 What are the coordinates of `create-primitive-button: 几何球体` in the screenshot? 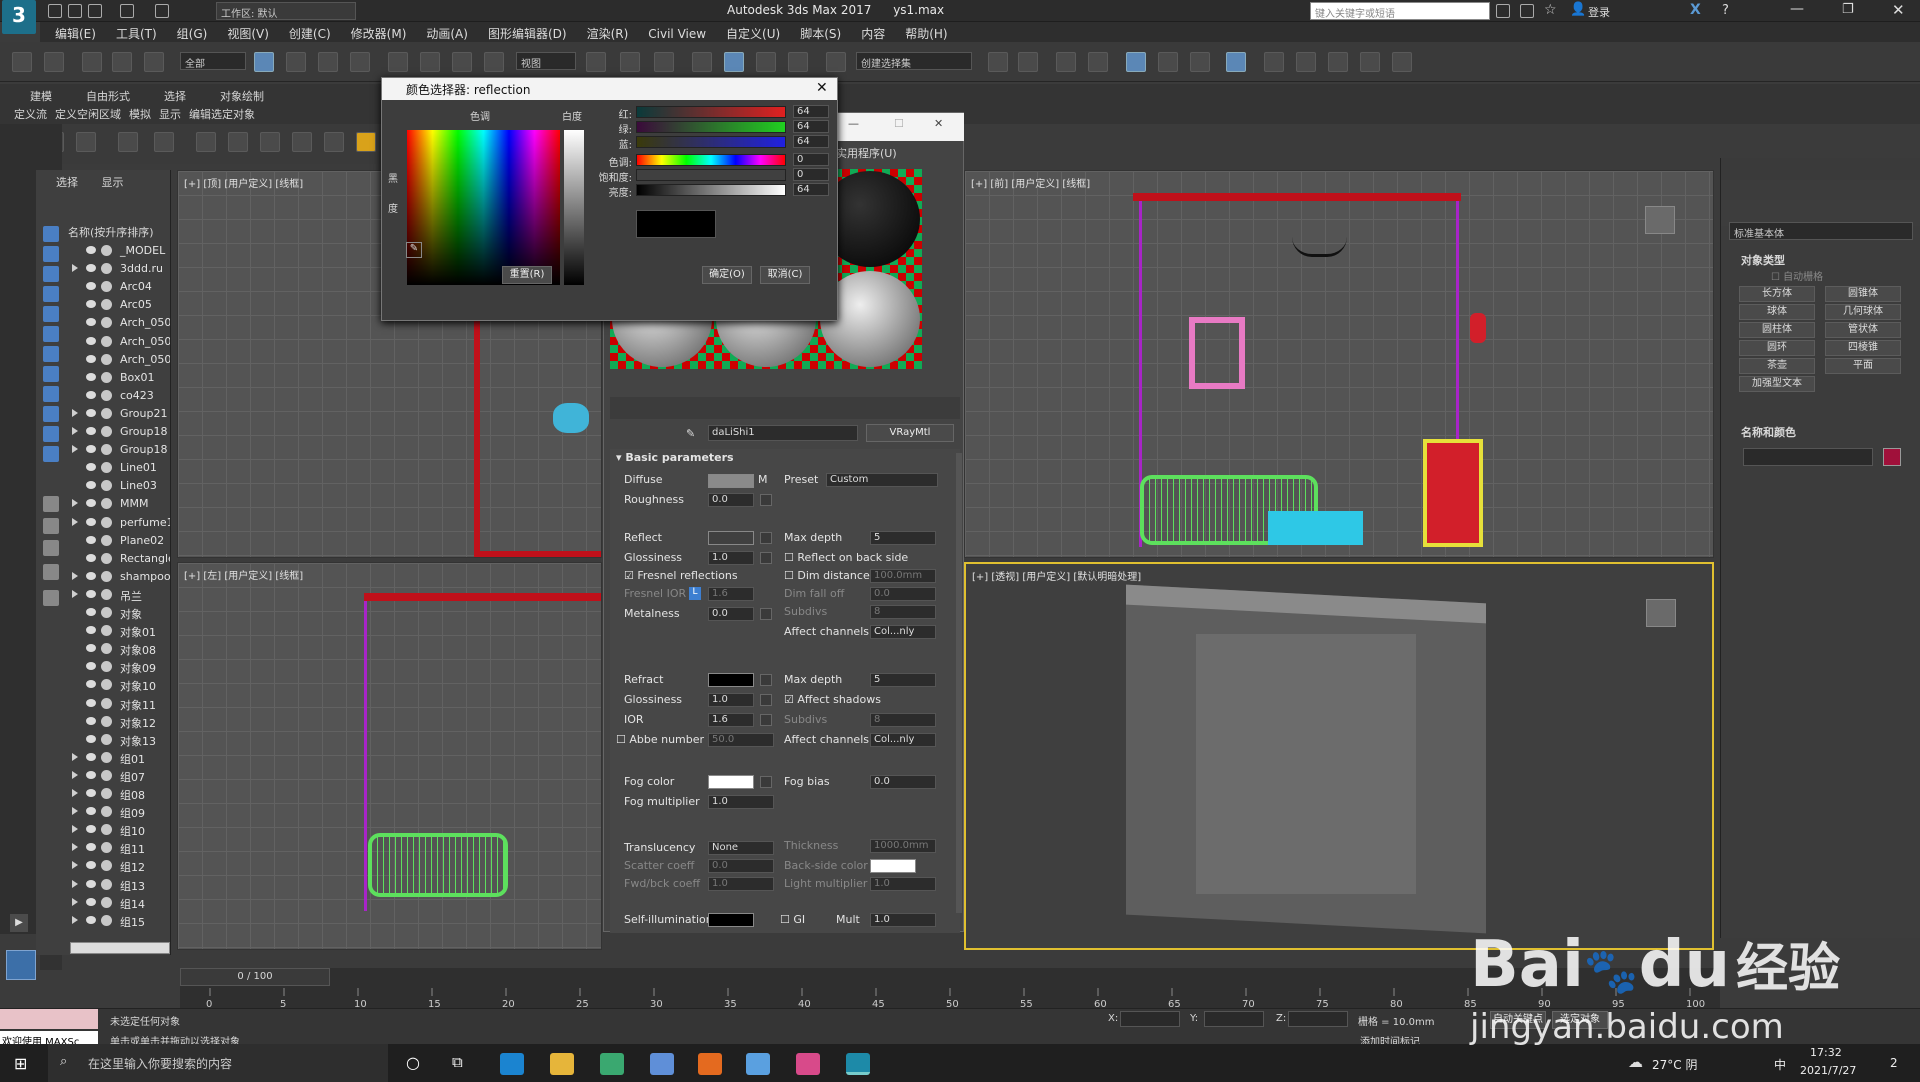 It's located at (1863, 312).